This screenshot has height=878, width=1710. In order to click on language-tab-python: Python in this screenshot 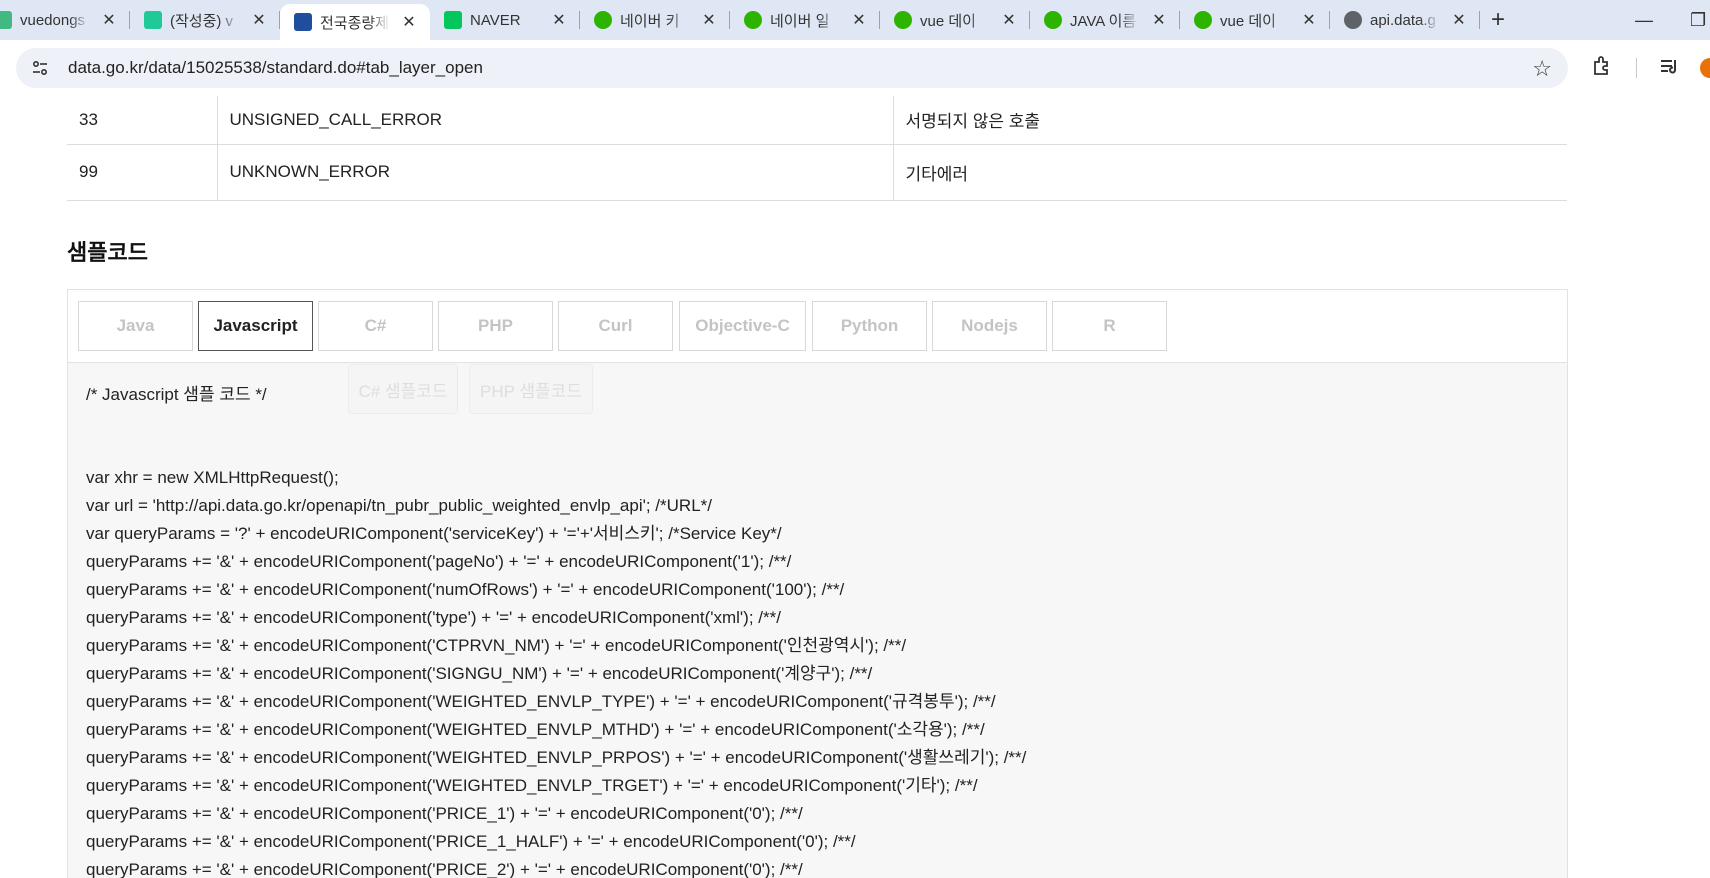, I will do `click(869, 326)`.